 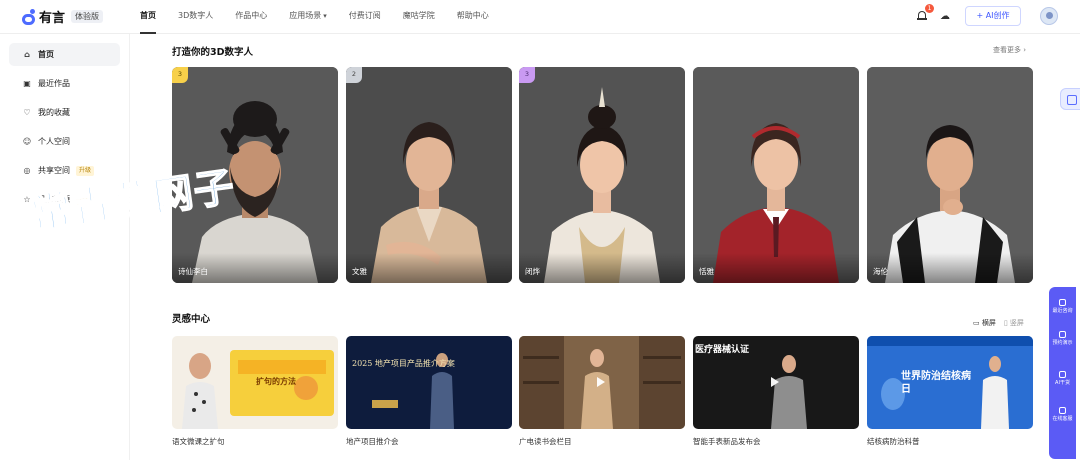 I want to click on floating-service-panel: 最近咨询 预约演示 AI干货 在线客服, so click(x=1062, y=373).